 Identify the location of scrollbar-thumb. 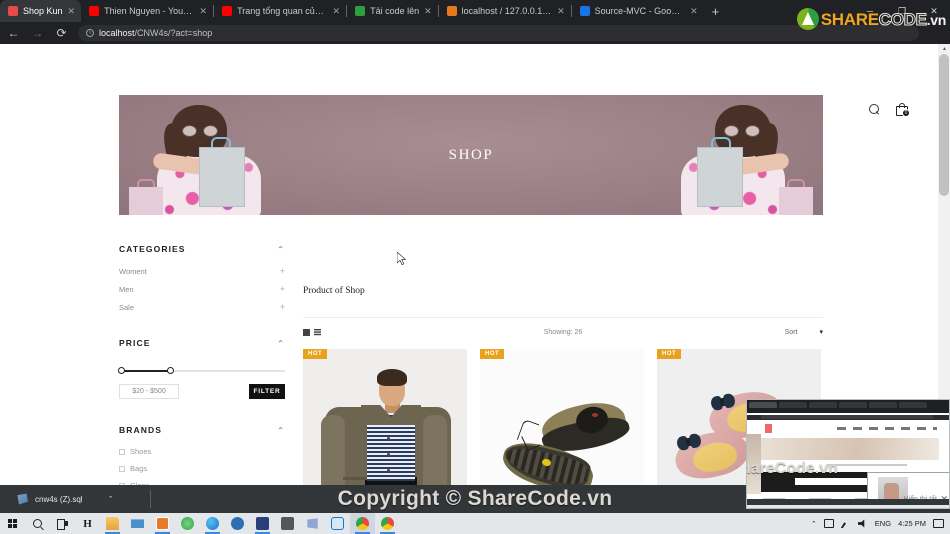
(944, 125).